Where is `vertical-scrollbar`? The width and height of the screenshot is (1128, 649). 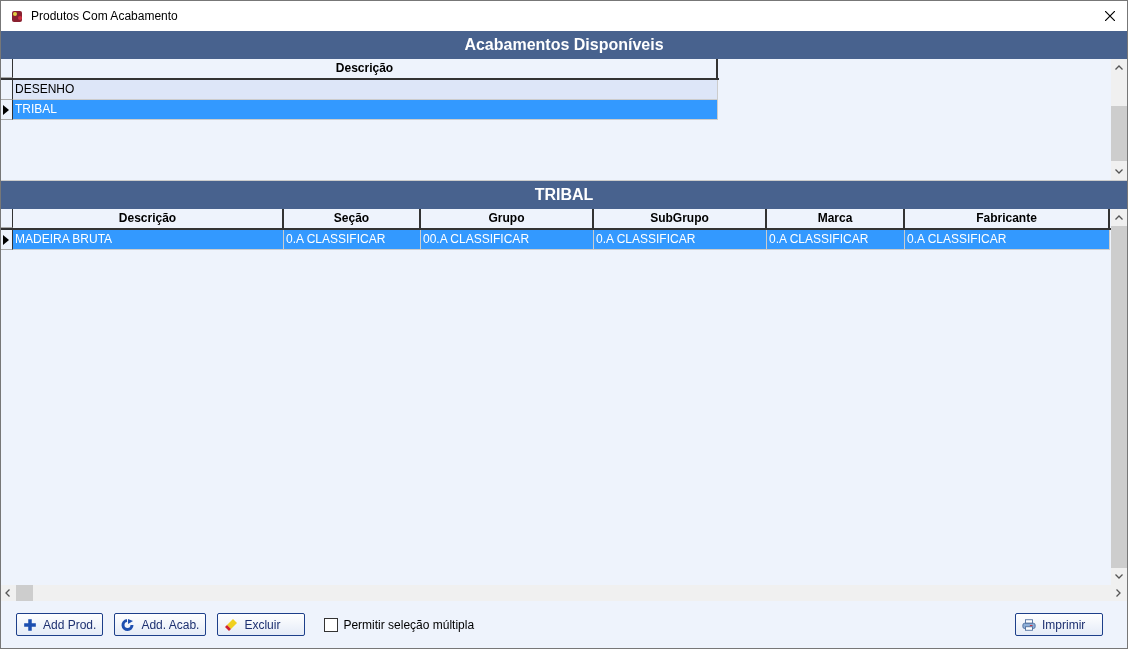
vertical-scrollbar is located at coordinates (1119, 119).